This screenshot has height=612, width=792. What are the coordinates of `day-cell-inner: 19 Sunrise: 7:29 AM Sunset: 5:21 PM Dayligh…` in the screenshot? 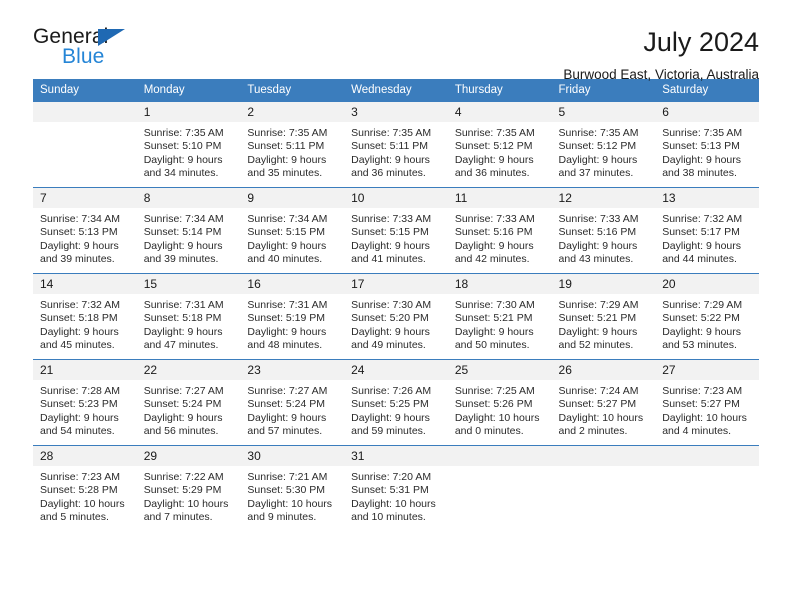 It's located at (603, 316).